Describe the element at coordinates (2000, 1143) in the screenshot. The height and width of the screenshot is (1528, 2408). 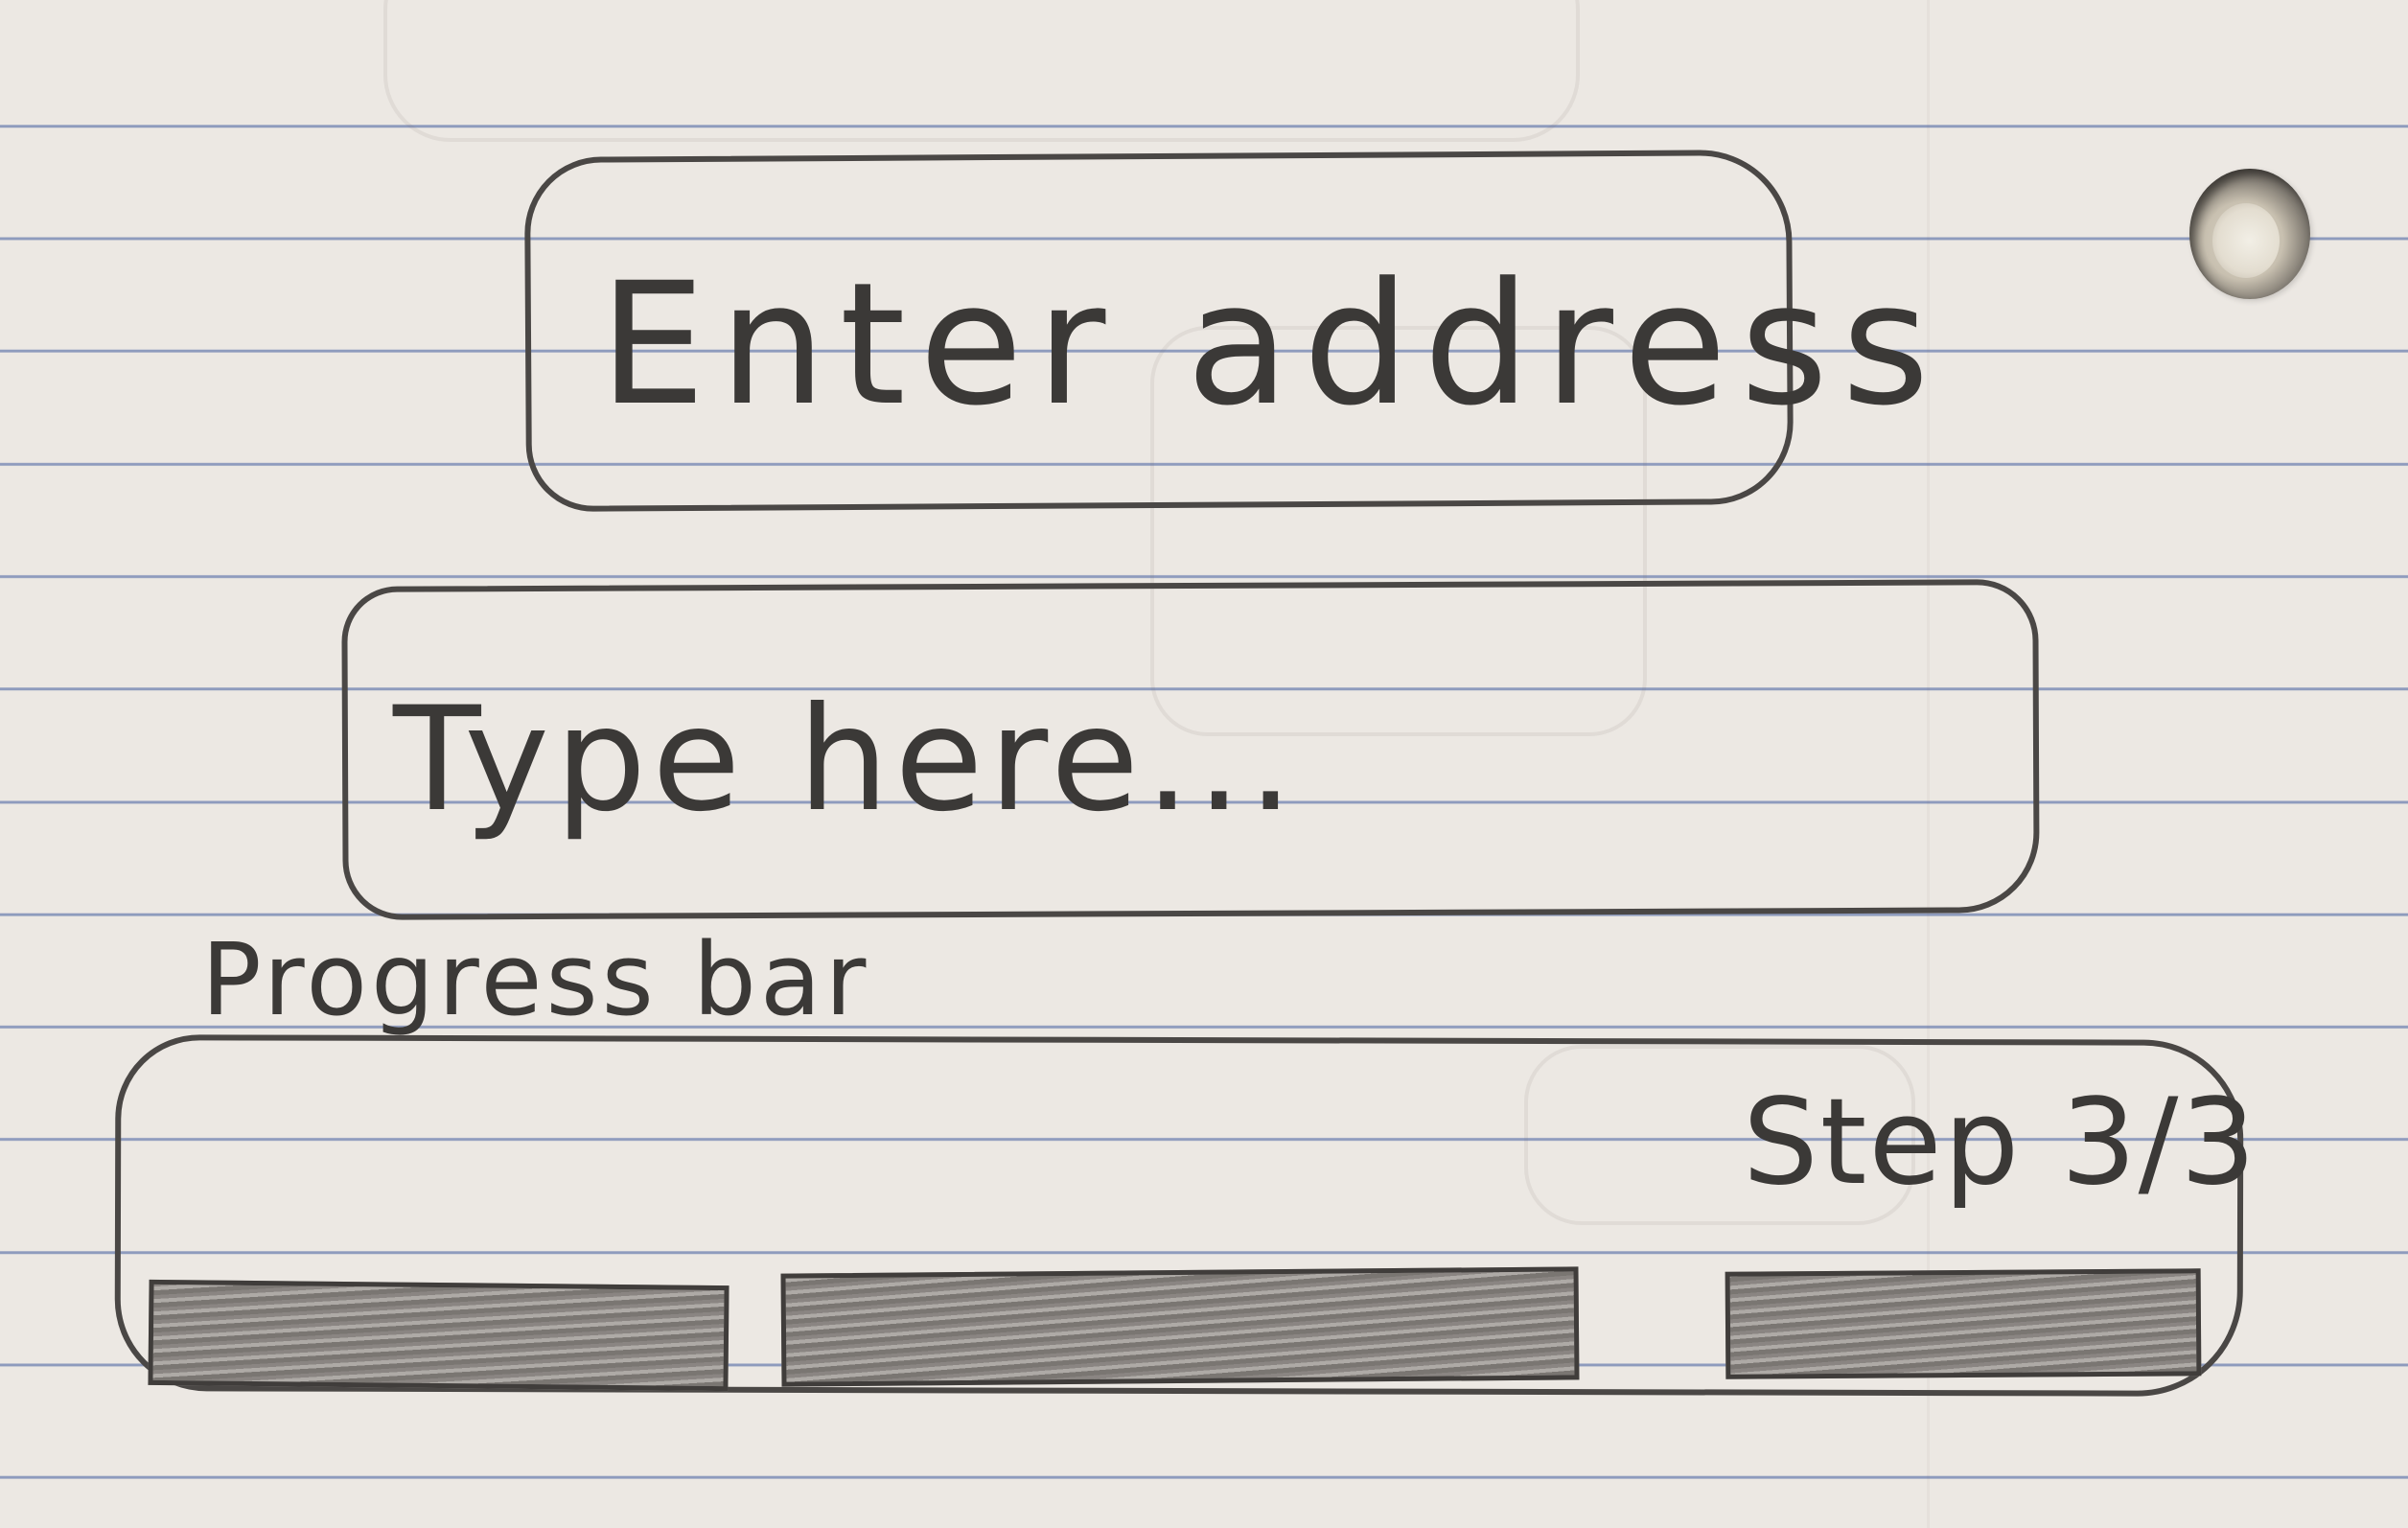
I see `progress-step-indicator: Step 3/3` at that location.